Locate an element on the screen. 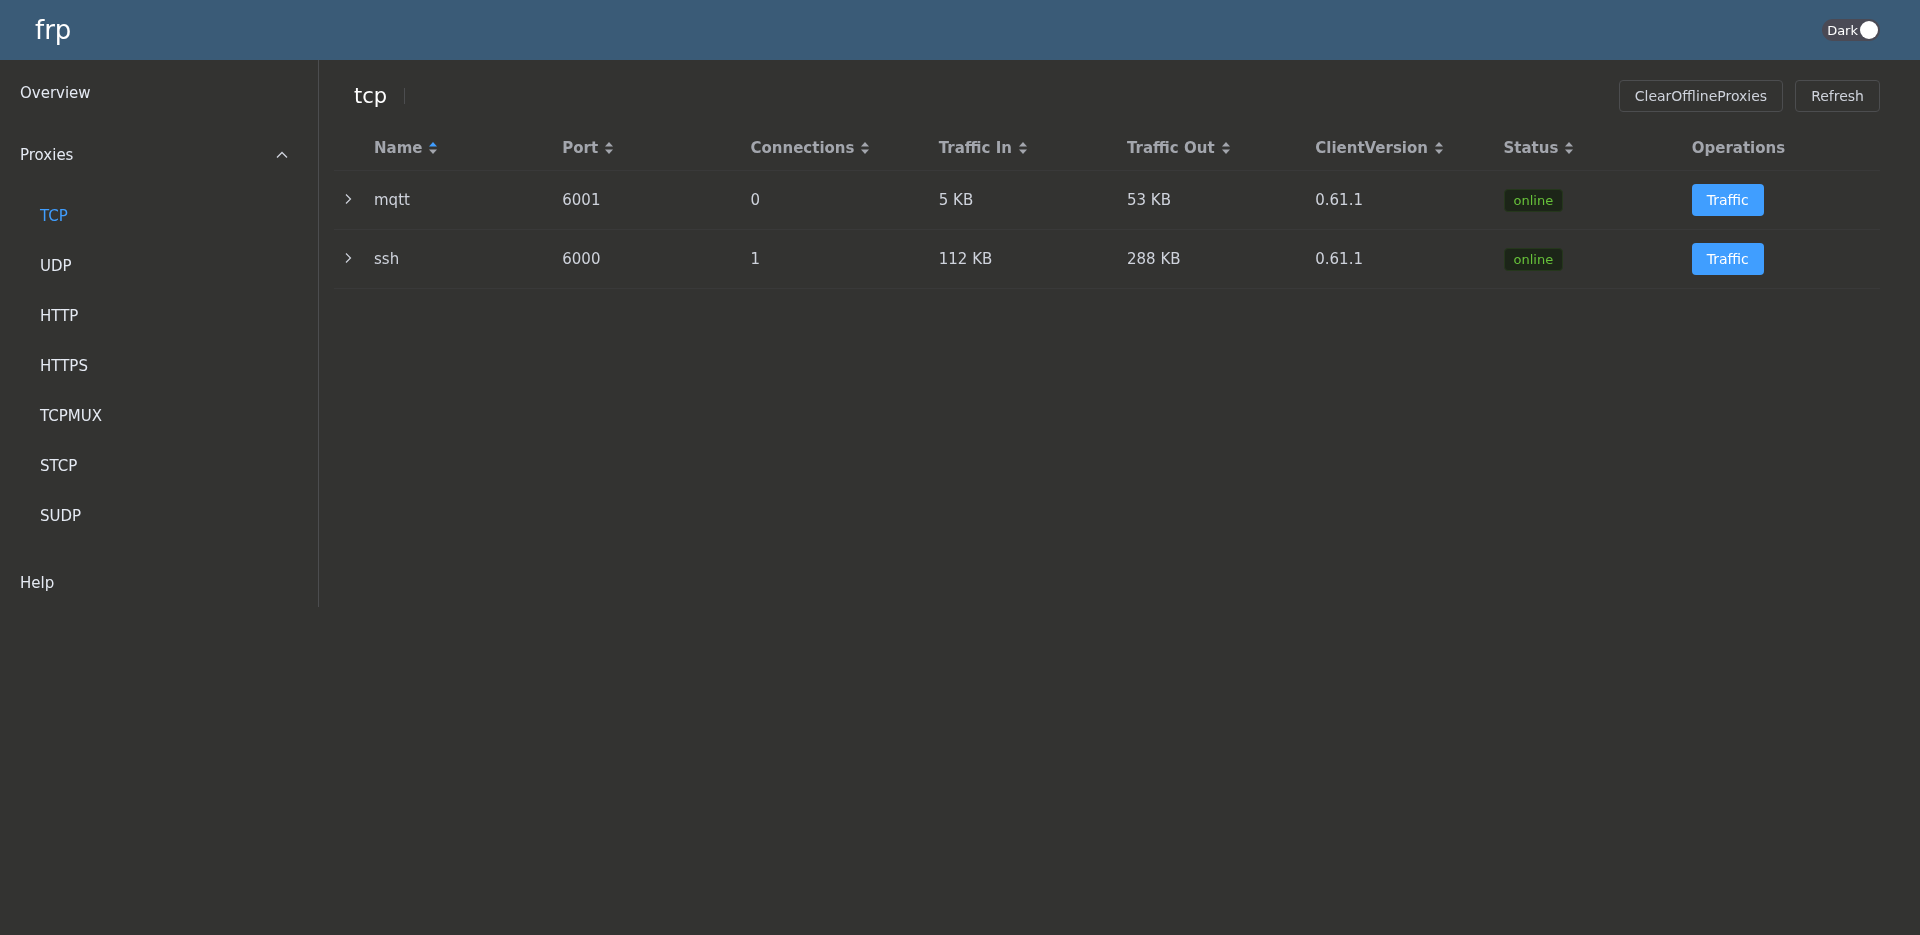 Image resolution: width=1920 pixels, height=935 pixels. submenu-item: SUDP is located at coordinates (159, 516).